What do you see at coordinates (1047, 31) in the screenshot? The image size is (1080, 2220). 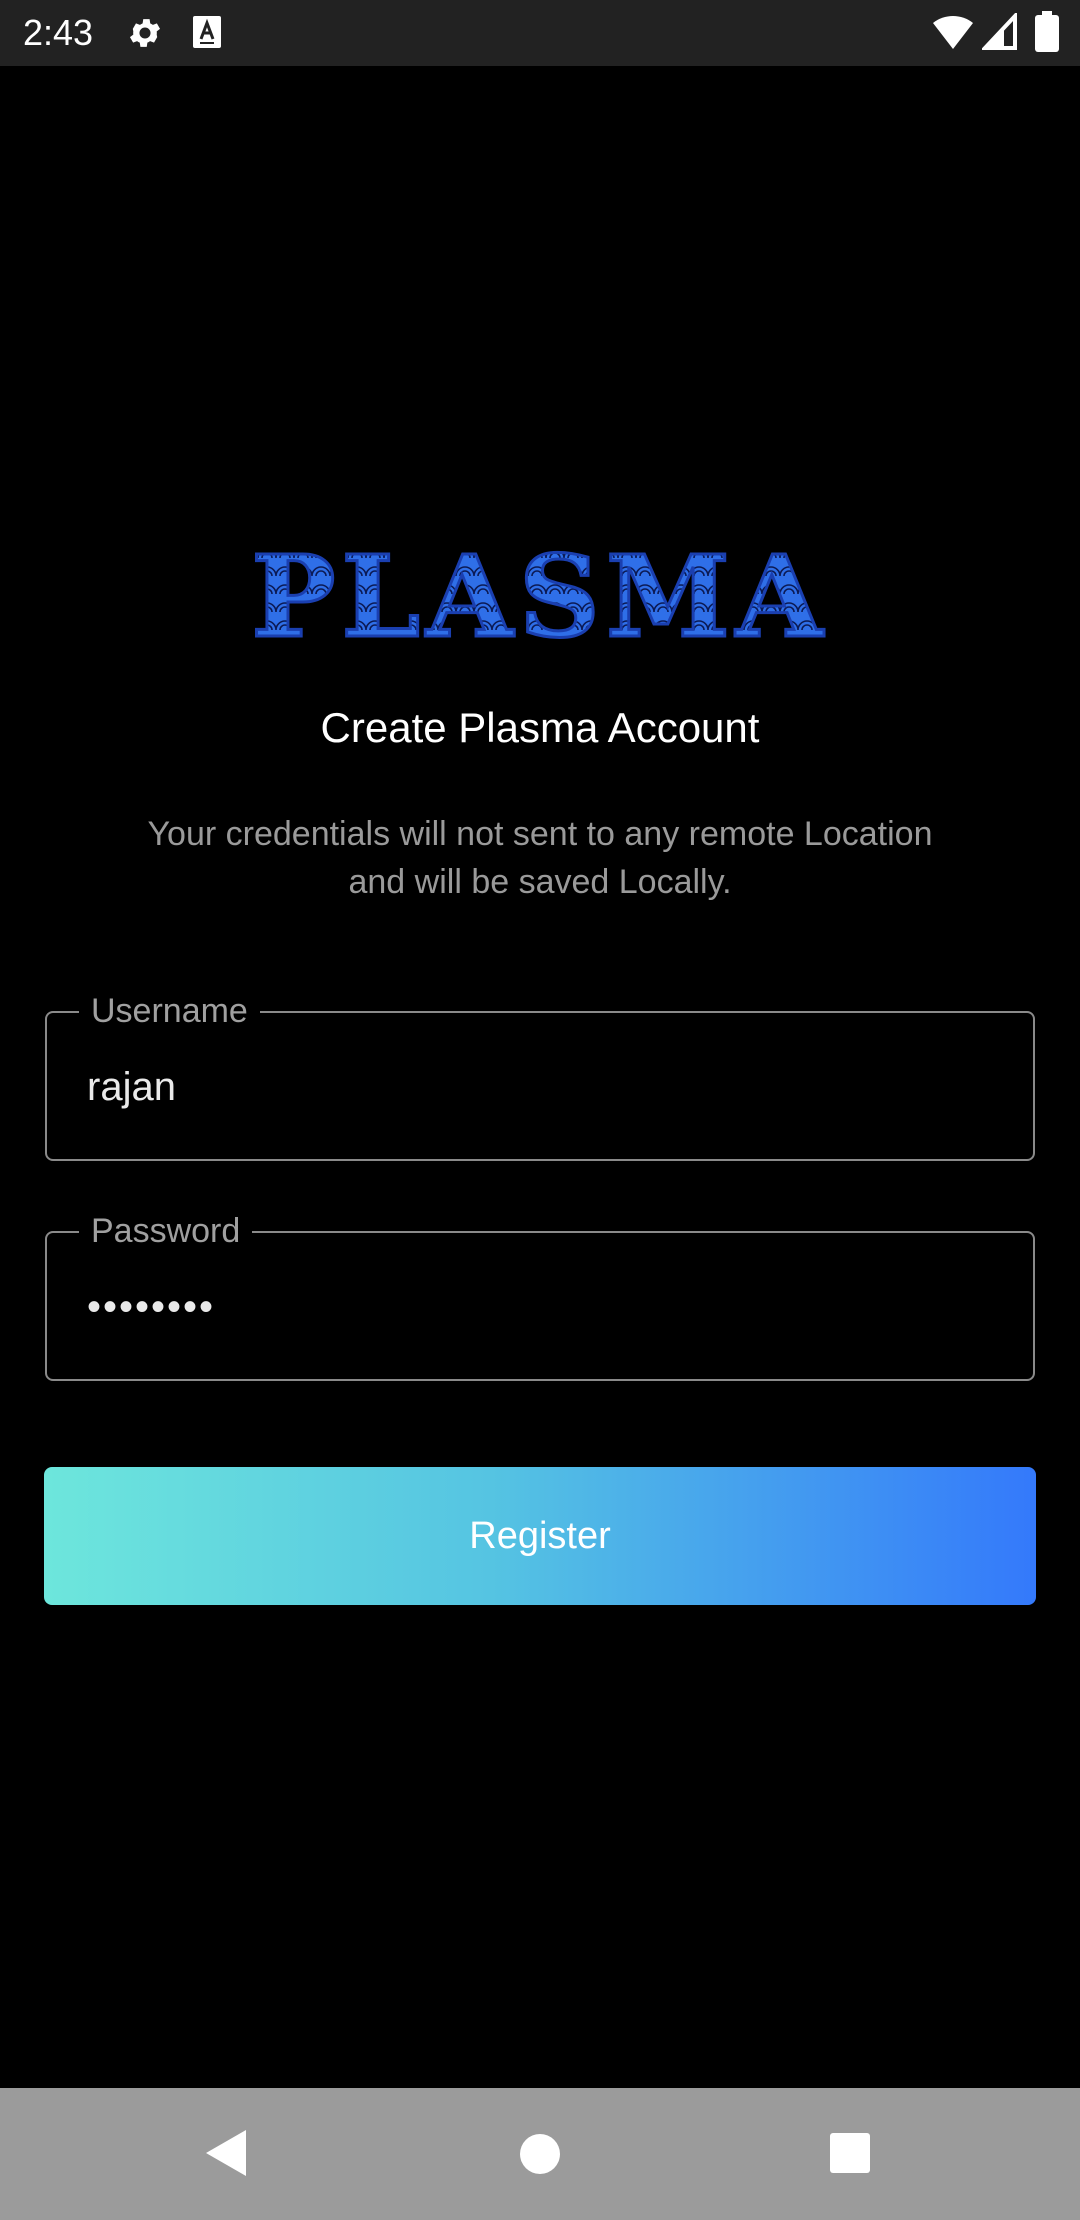 I see `battery-icon` at bounding box center [1047, 31].